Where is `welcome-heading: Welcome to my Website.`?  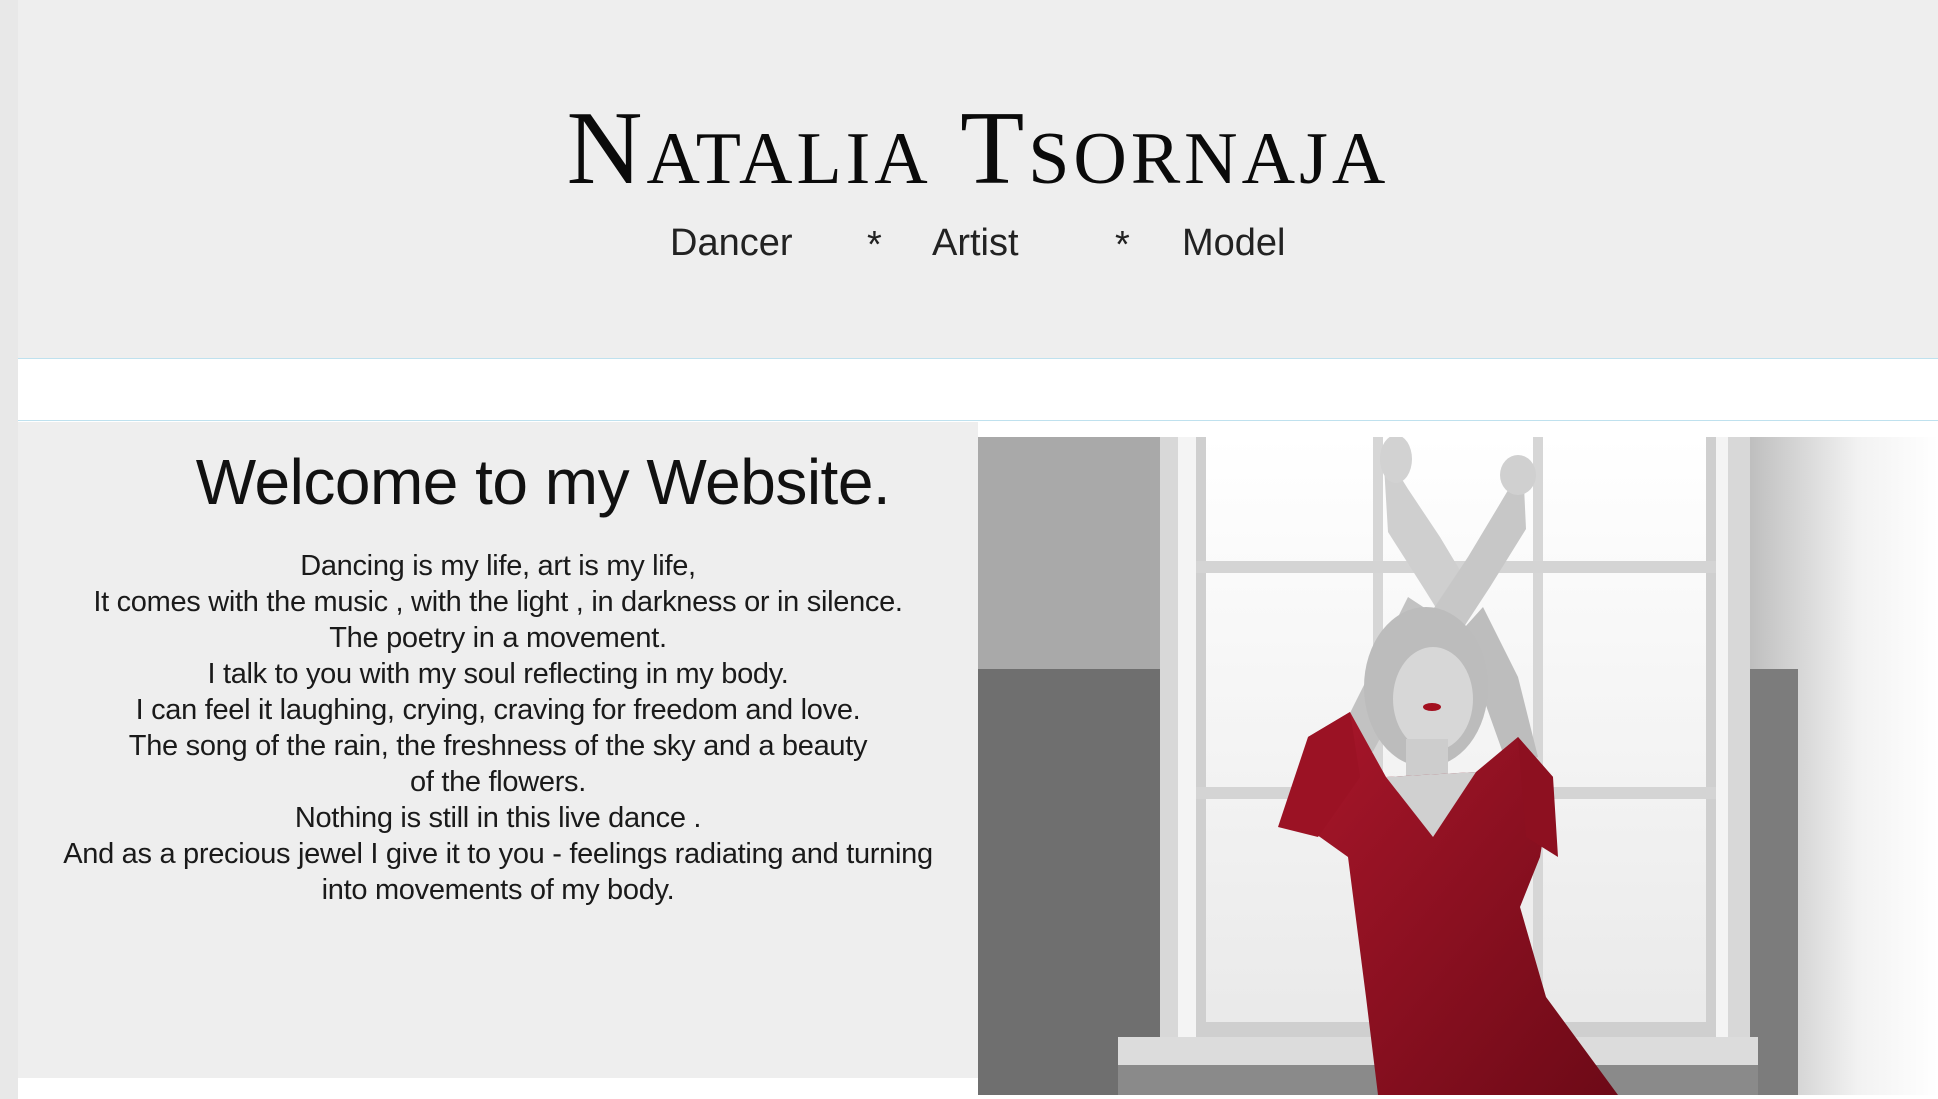 welcome-heading: Welcome to my Website. is located at coordinates (543, 482).